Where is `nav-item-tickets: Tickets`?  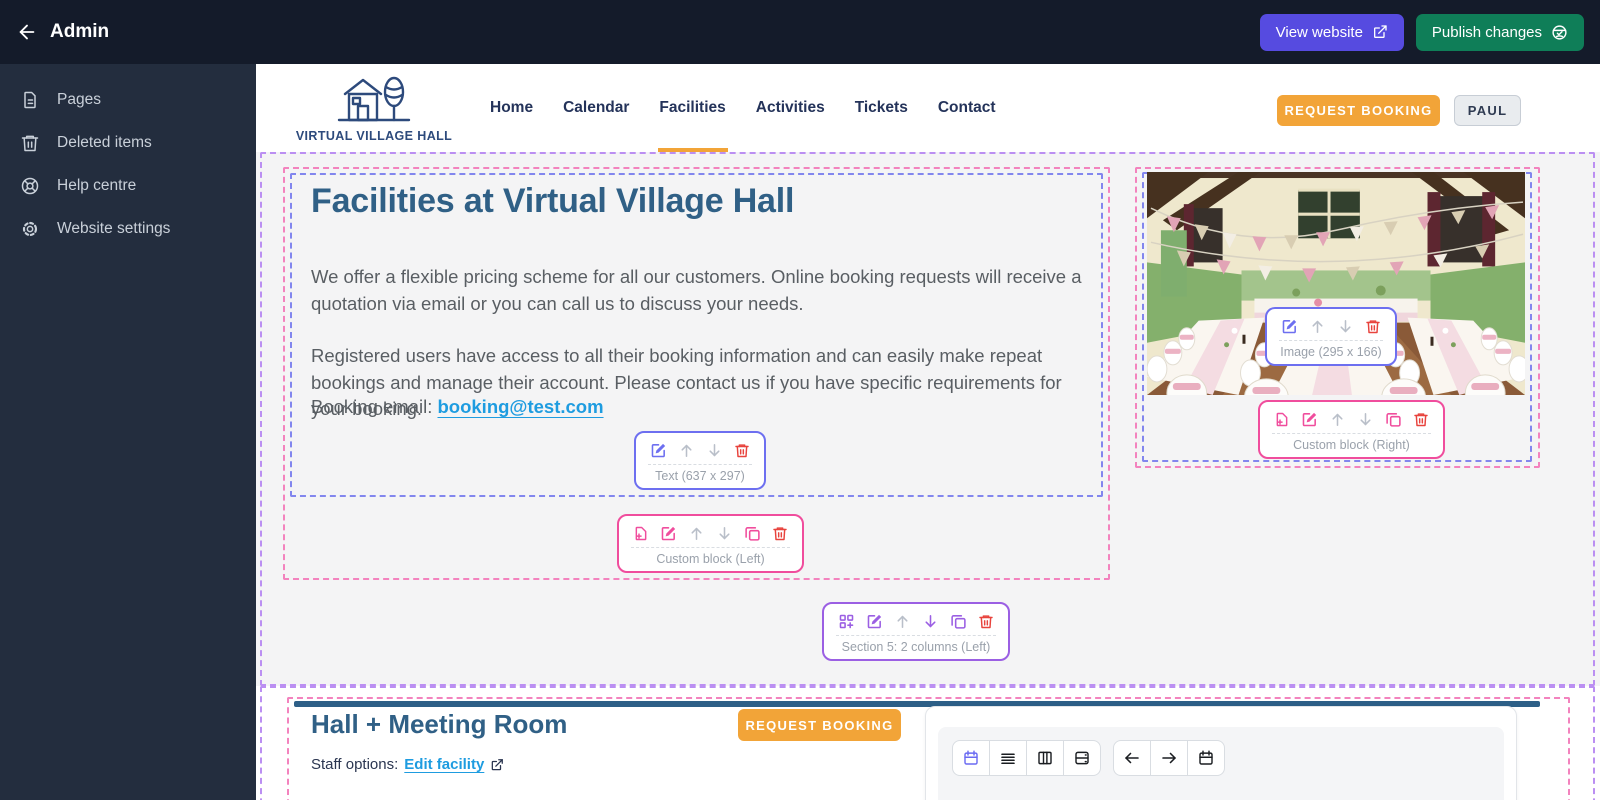
nav-item-tickets: Tickets is located at coordinates (881, 108).